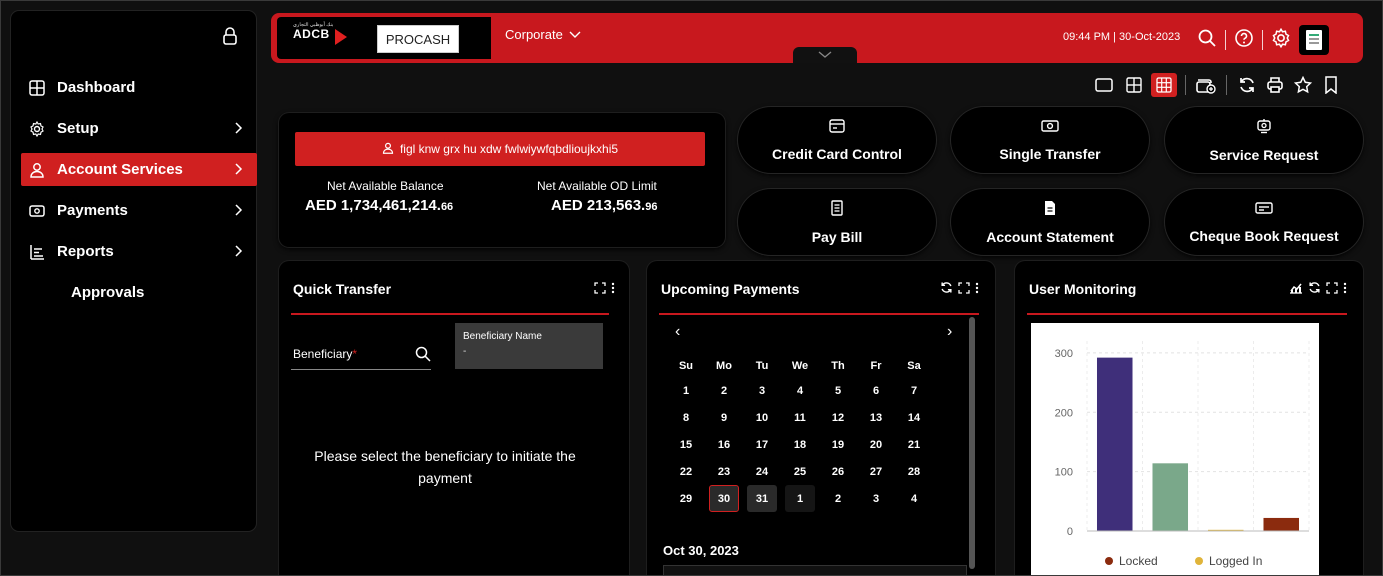 The height and width of the screenshot is (576, 1383). Describe the element at coordinates (139, 128) in the screenshot. I see `sidebar-item-setup: Setup` at that location.